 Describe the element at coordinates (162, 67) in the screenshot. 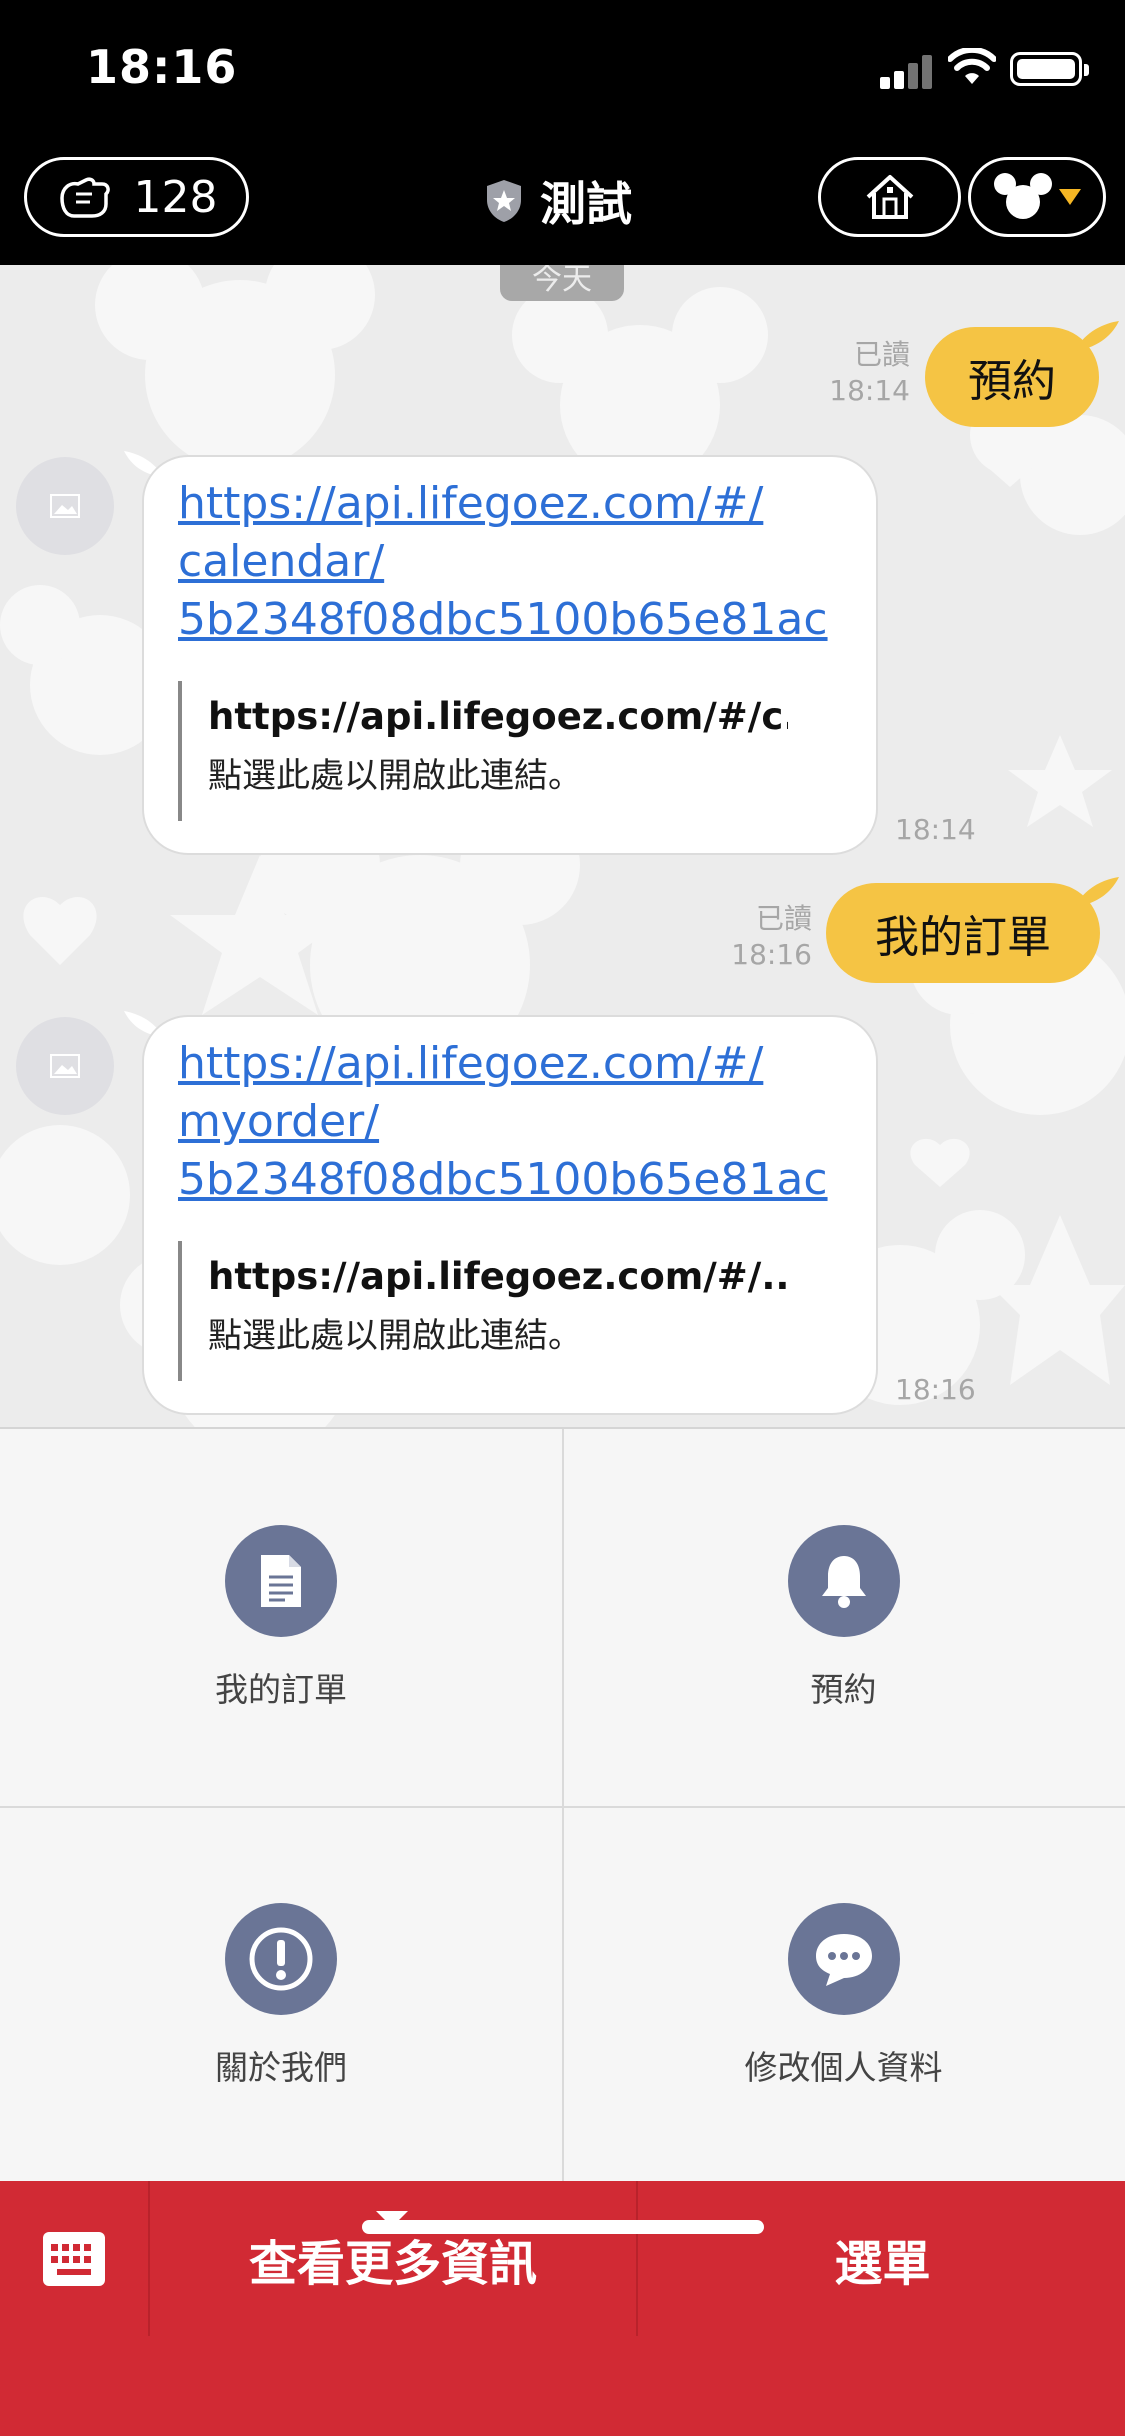

I see `status-time: 18:16` at that location.